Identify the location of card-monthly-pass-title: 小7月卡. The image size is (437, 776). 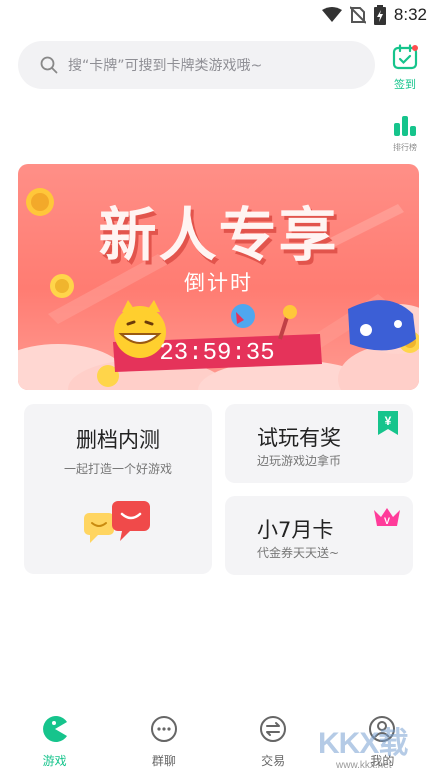
(295, 530).